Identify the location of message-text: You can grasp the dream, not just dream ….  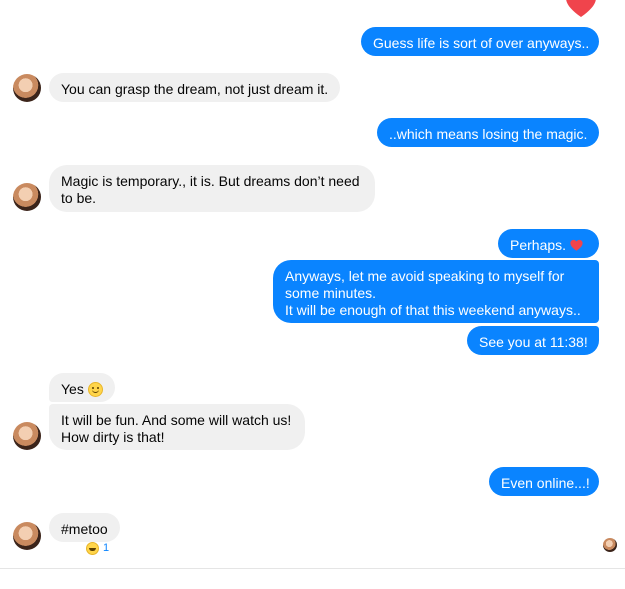
(195, 89).